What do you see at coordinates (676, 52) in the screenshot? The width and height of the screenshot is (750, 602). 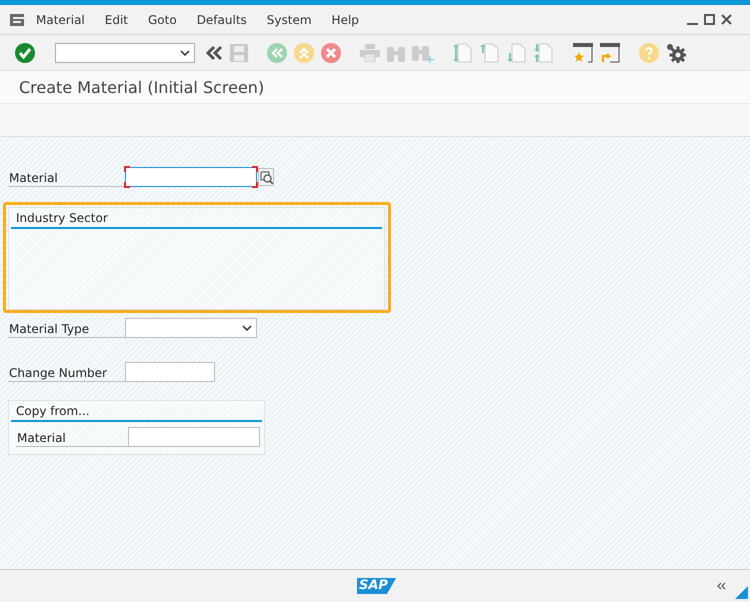 I see `settings-icon` at bounding box center [676, 52].